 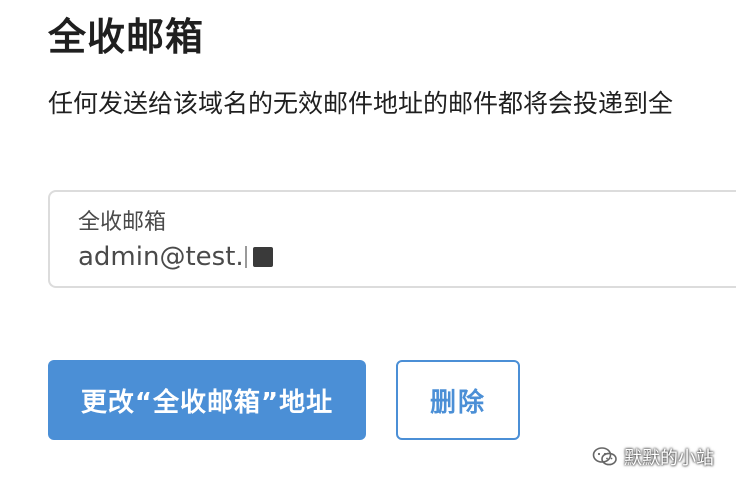 I want to click on section-description: 任何发送给该域名的无效邮件地址的邮件都将会投递到全, so click(x=361, y=103).